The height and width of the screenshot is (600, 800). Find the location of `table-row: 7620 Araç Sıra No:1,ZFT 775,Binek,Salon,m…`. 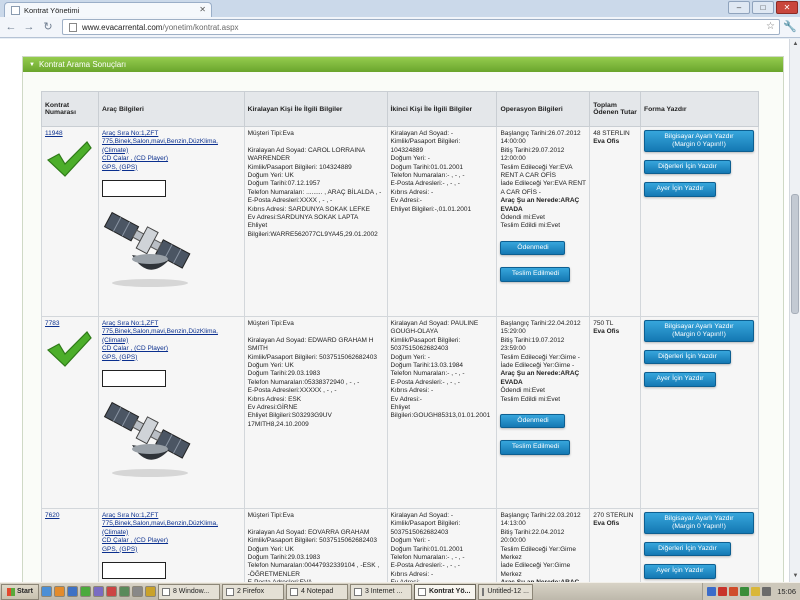

table-row: 7620 Araç Sıra No:1,ZFT 775,Binek,Salon,m… is located at coordinates (400, 545).